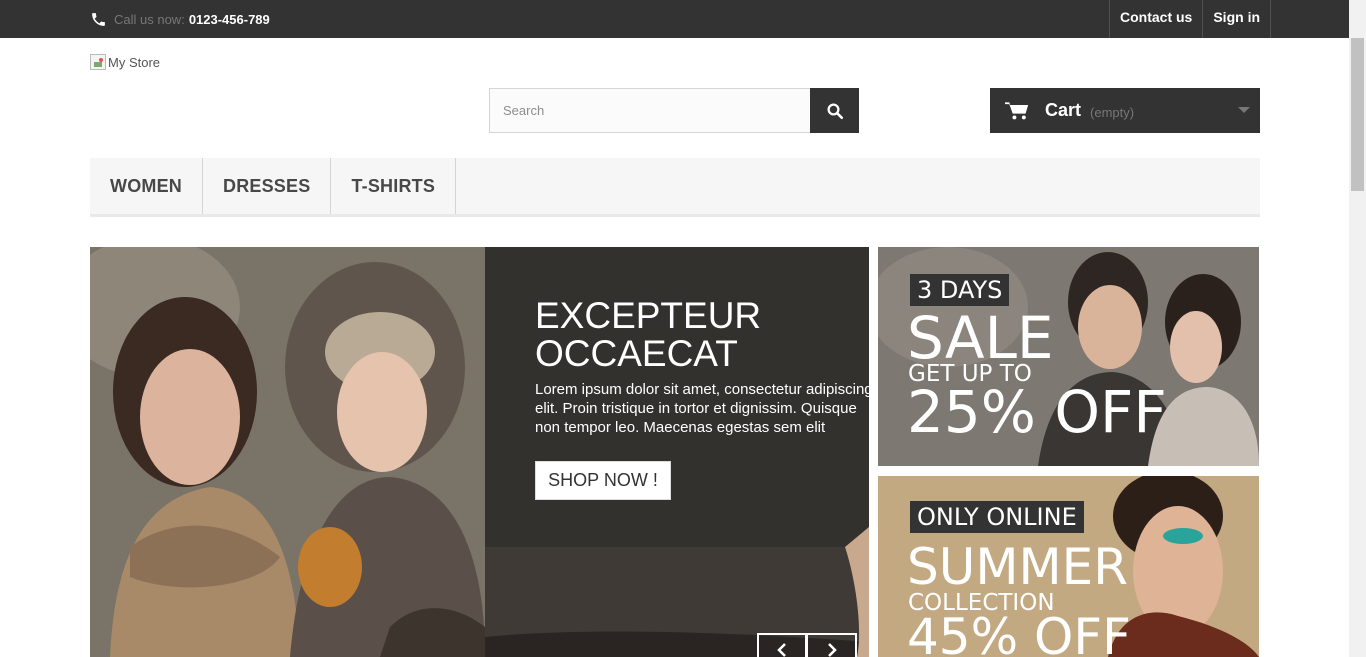  Describe the element at coordinates (781, 650) in the screenshot. I see `chevron-left-icon` at that location.